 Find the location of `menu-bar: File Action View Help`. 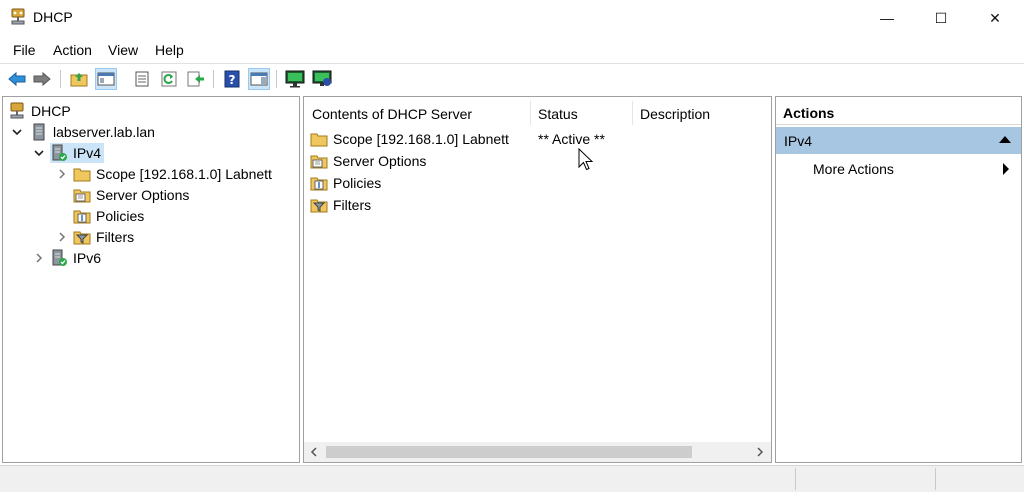

menu-bar: File Action View Help is located at coordinates (512, 50).